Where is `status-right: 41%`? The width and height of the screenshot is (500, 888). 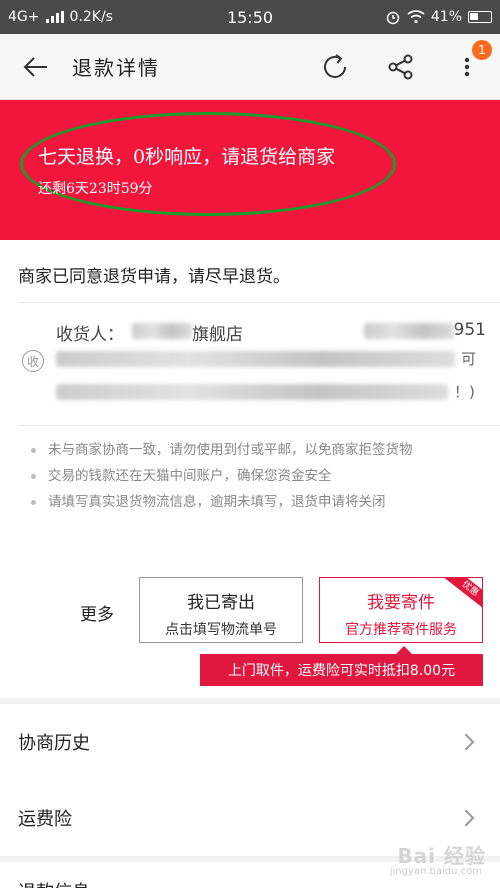
status-right: 41% is located at coordinates (407, 17).